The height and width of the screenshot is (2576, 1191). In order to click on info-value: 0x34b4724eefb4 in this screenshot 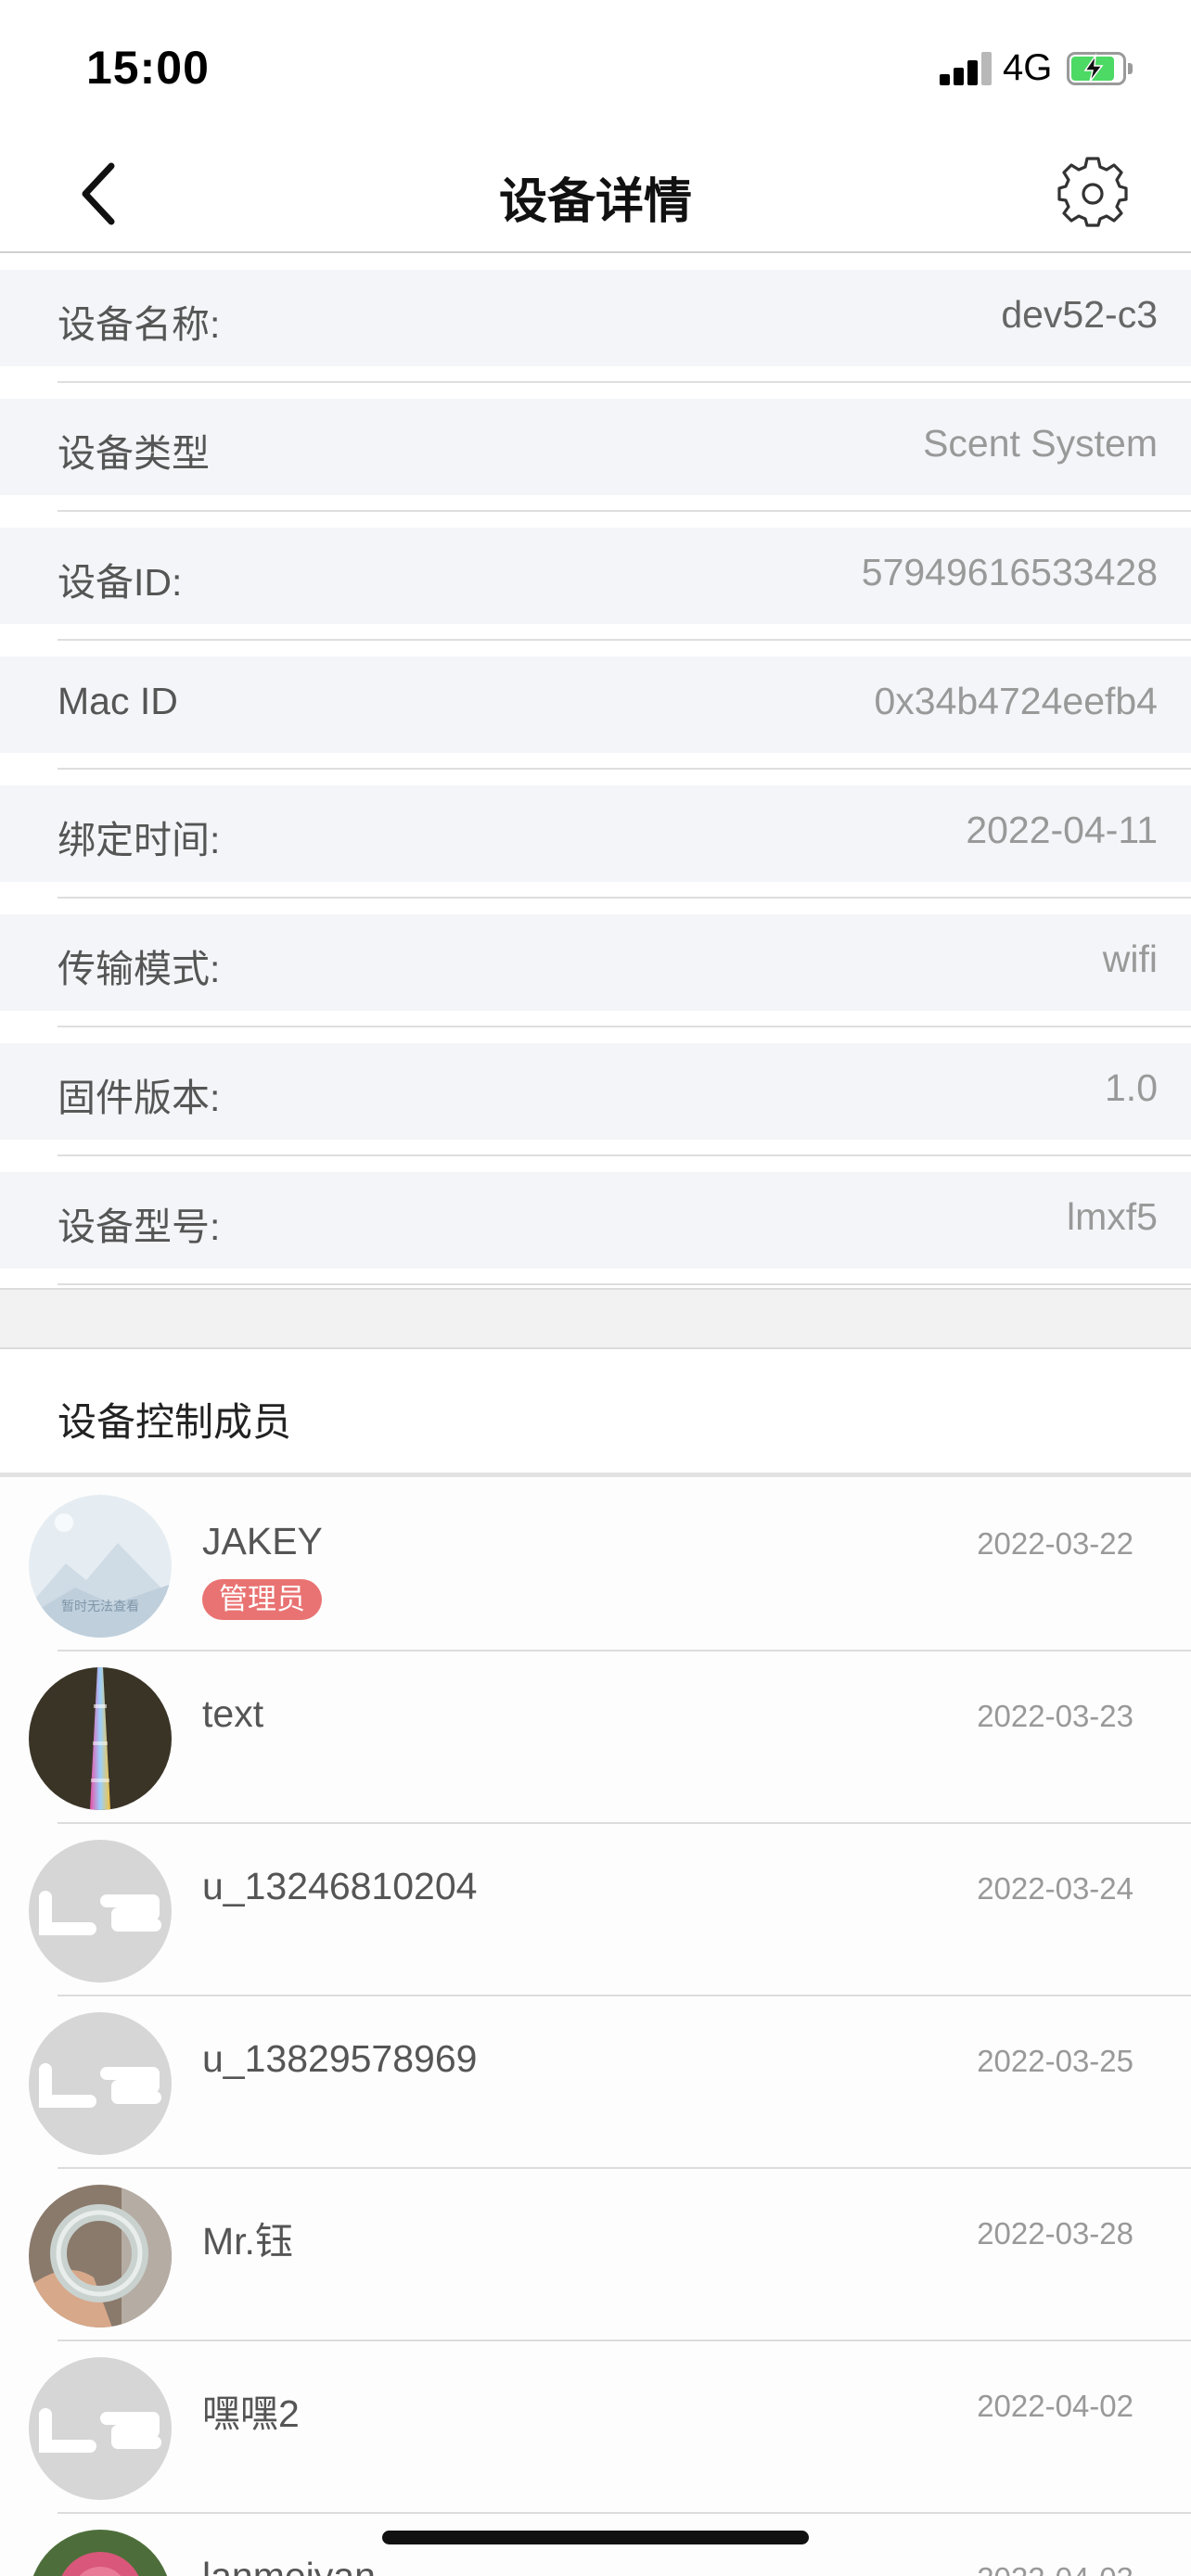, I will do `click(1016, 701)`.